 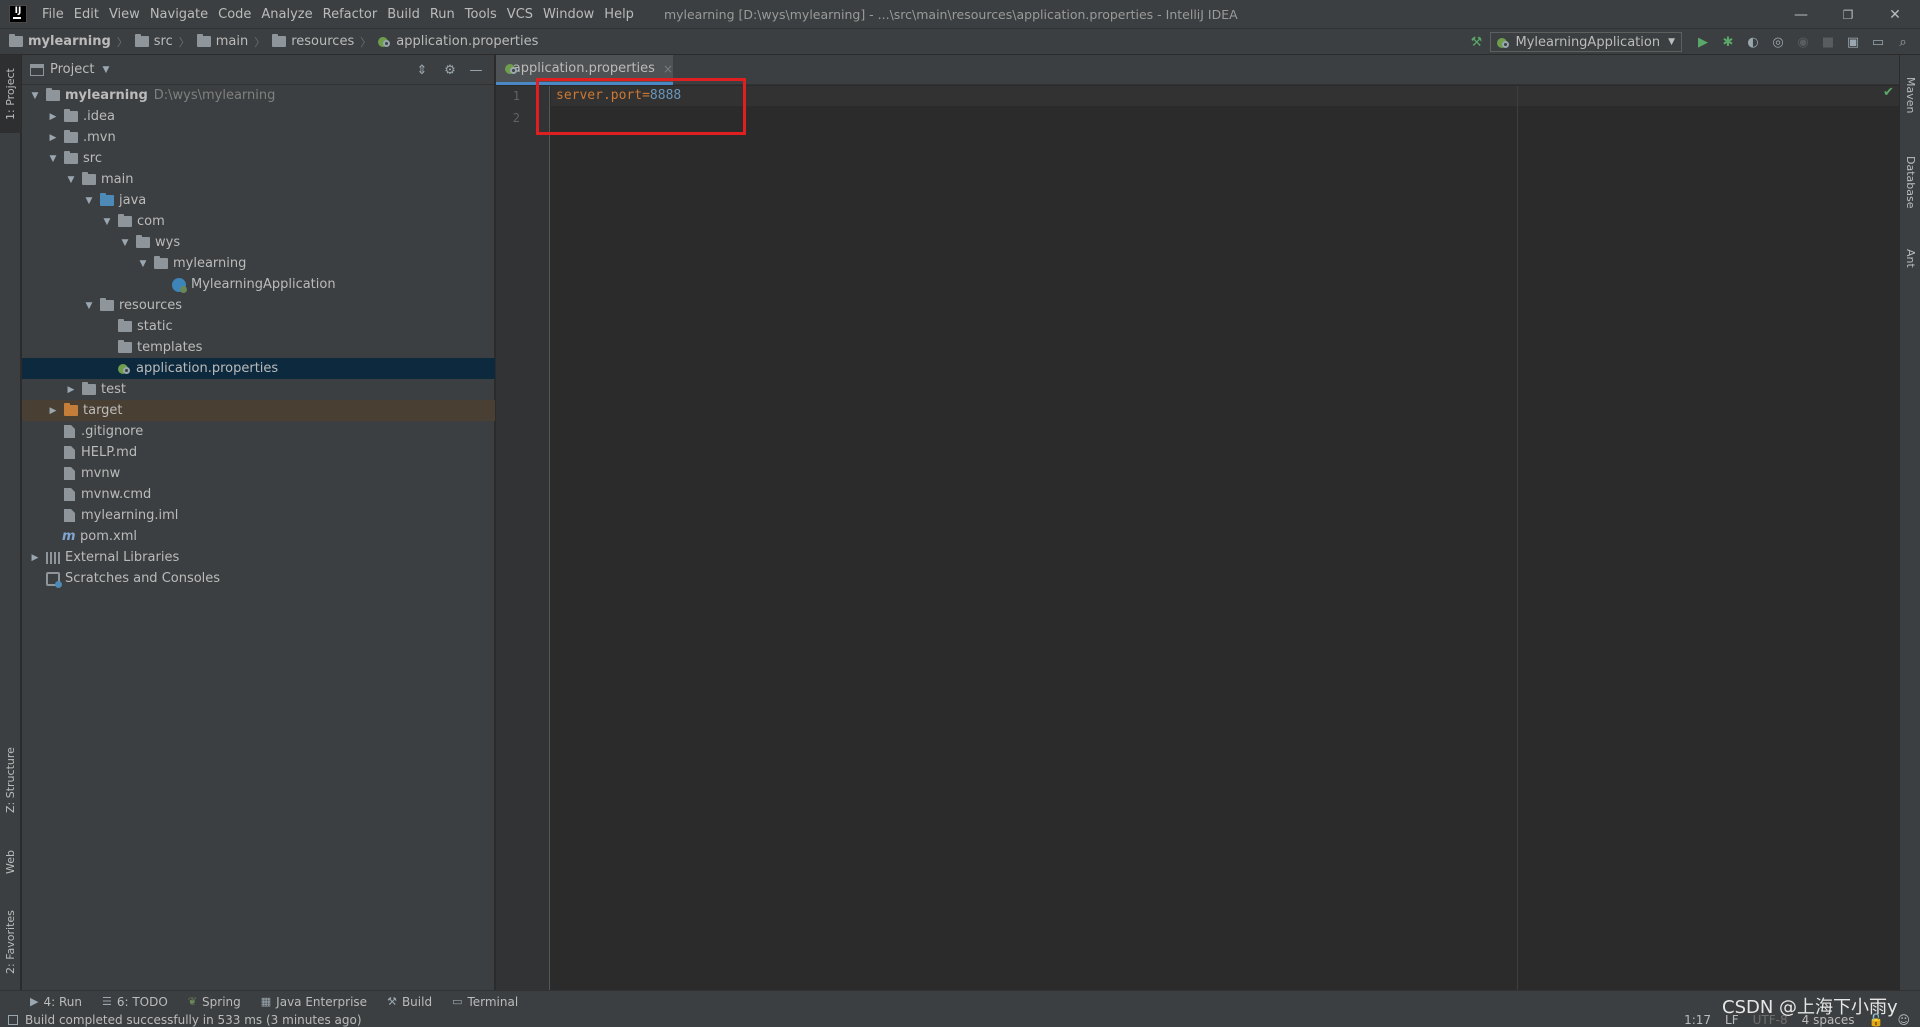 What do you see at coordinates (10, 94) in the screenshot?
I see `tab-project: 1: Project` at bounding box center [10, 94].